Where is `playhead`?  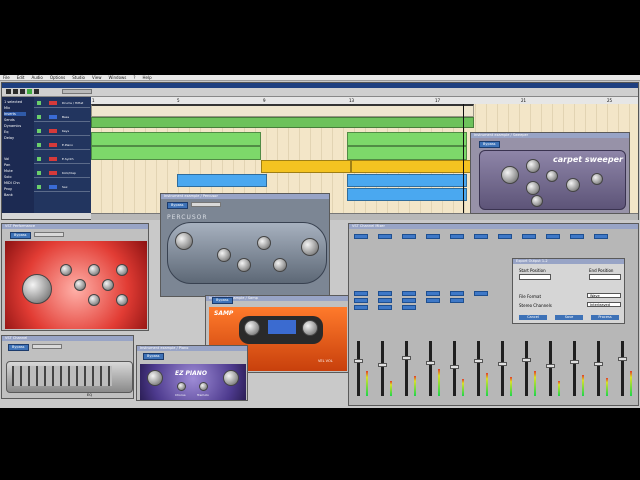
playhead is located at coordinates (463, 158).